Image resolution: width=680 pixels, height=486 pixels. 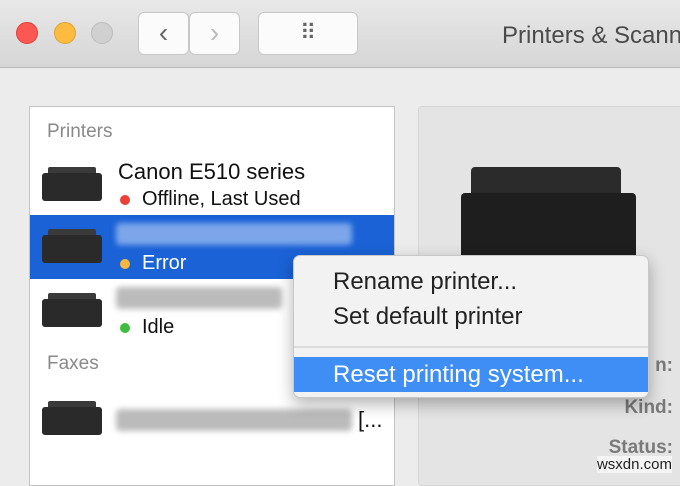 What do you see at coordinates (471, 347) in the screenshot?
I see `menu-separator` at bounding box center [471, 347].